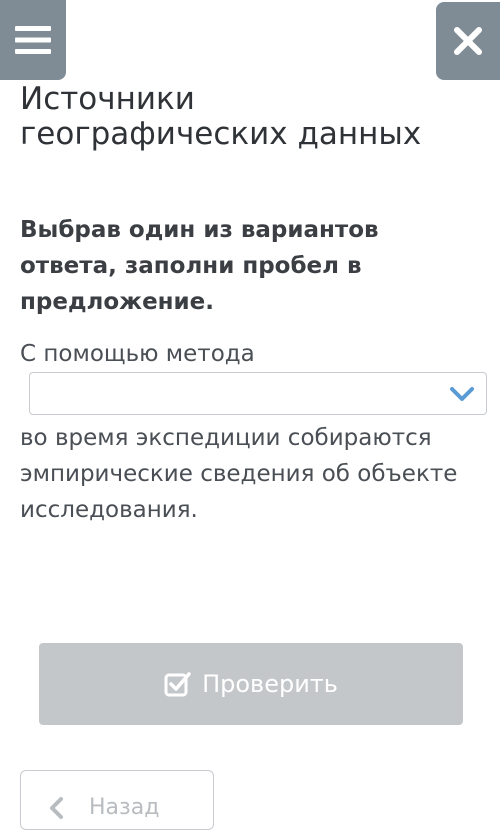  What do you see at coordinates (221, 116) in the screenshot?
I see `page-title: Источники географических данных` at bounding box center [221, 116].